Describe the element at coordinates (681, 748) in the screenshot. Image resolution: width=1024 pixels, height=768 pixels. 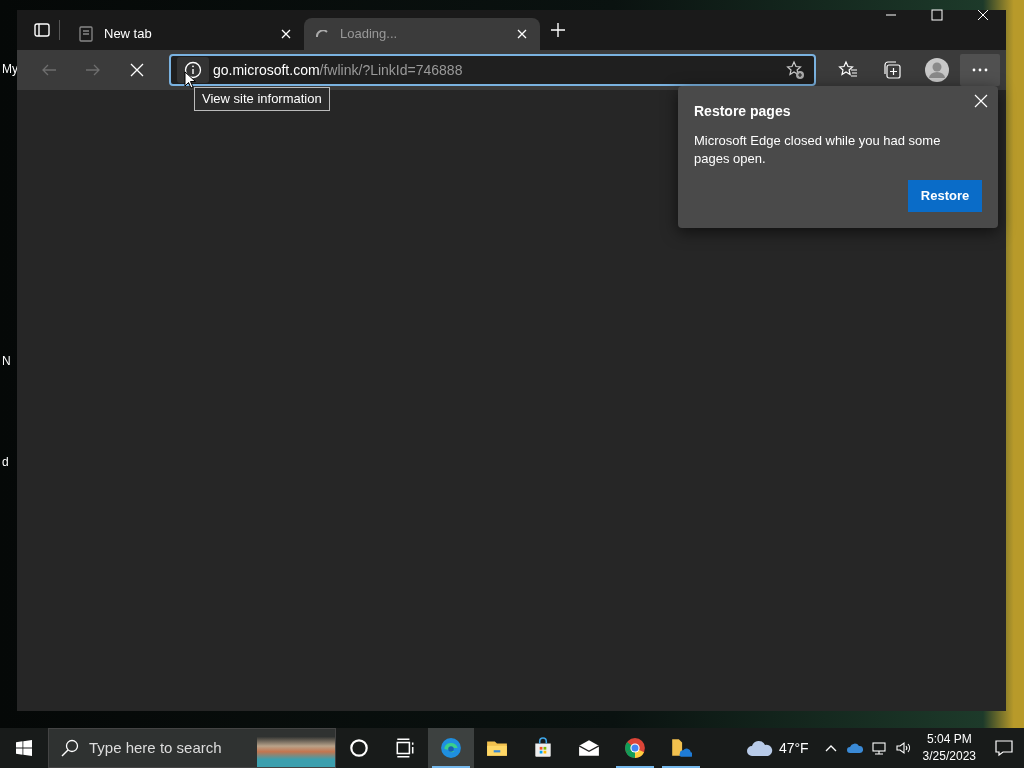
I see `folder-cloud-icon` at that location.